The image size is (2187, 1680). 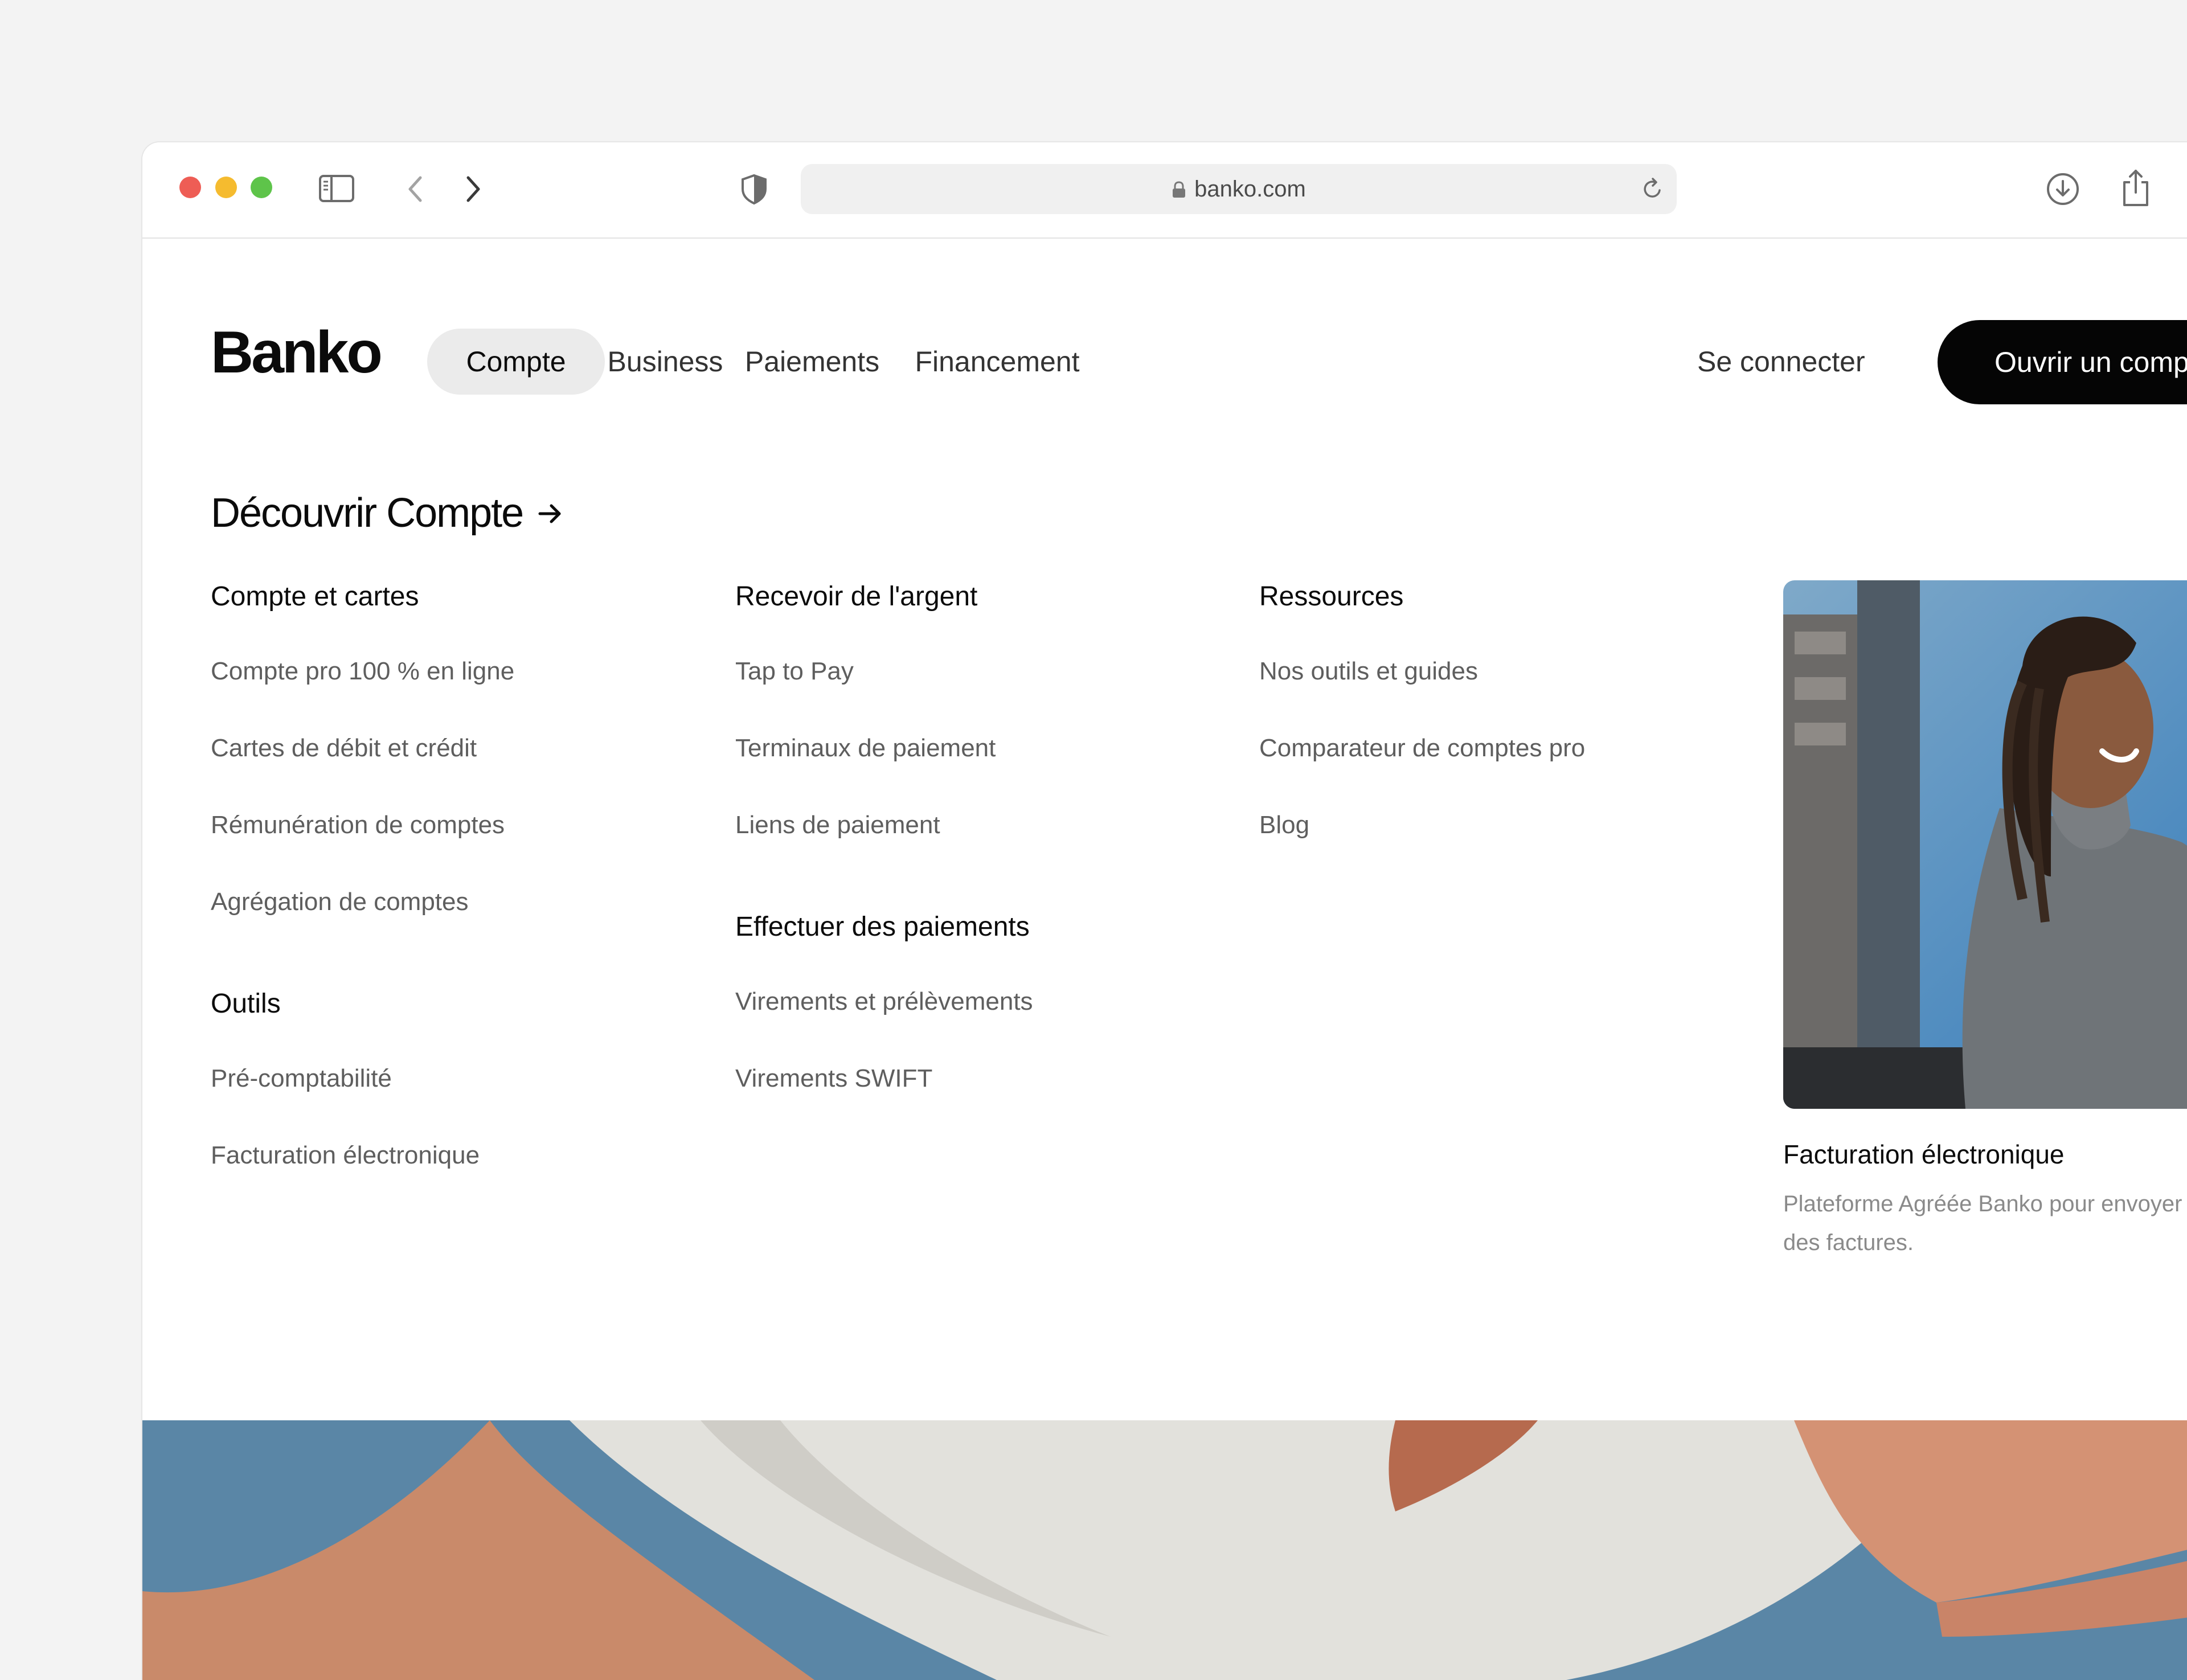 I want to click on column-heading: Recevoir de l'argent, so click(x=857, y=596).